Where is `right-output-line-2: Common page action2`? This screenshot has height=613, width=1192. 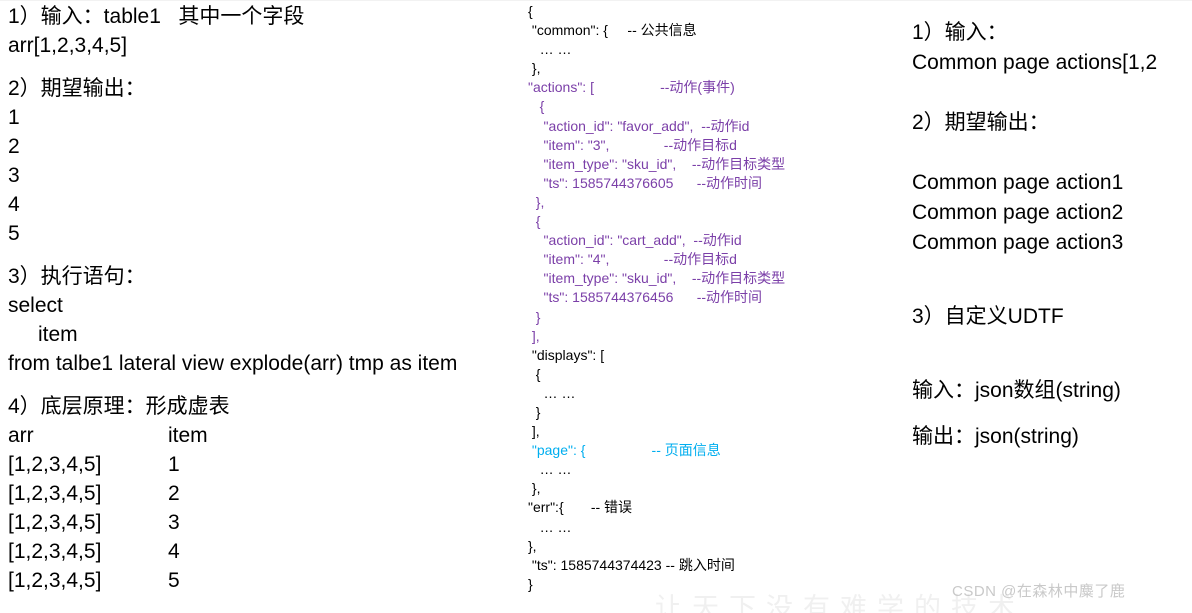
right-output-line-2: Common page action2 is located at coordinates (1018, 212).